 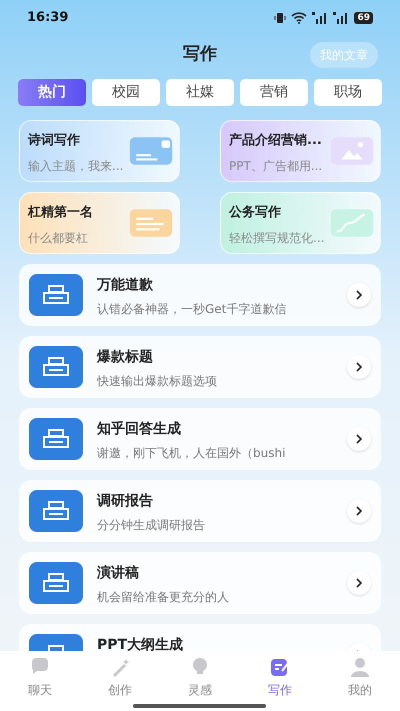 What do you see at coordinates (125, 285) in the screenshot?
I see `tool-title: 万能道歉` at bounding box center [125, 285].